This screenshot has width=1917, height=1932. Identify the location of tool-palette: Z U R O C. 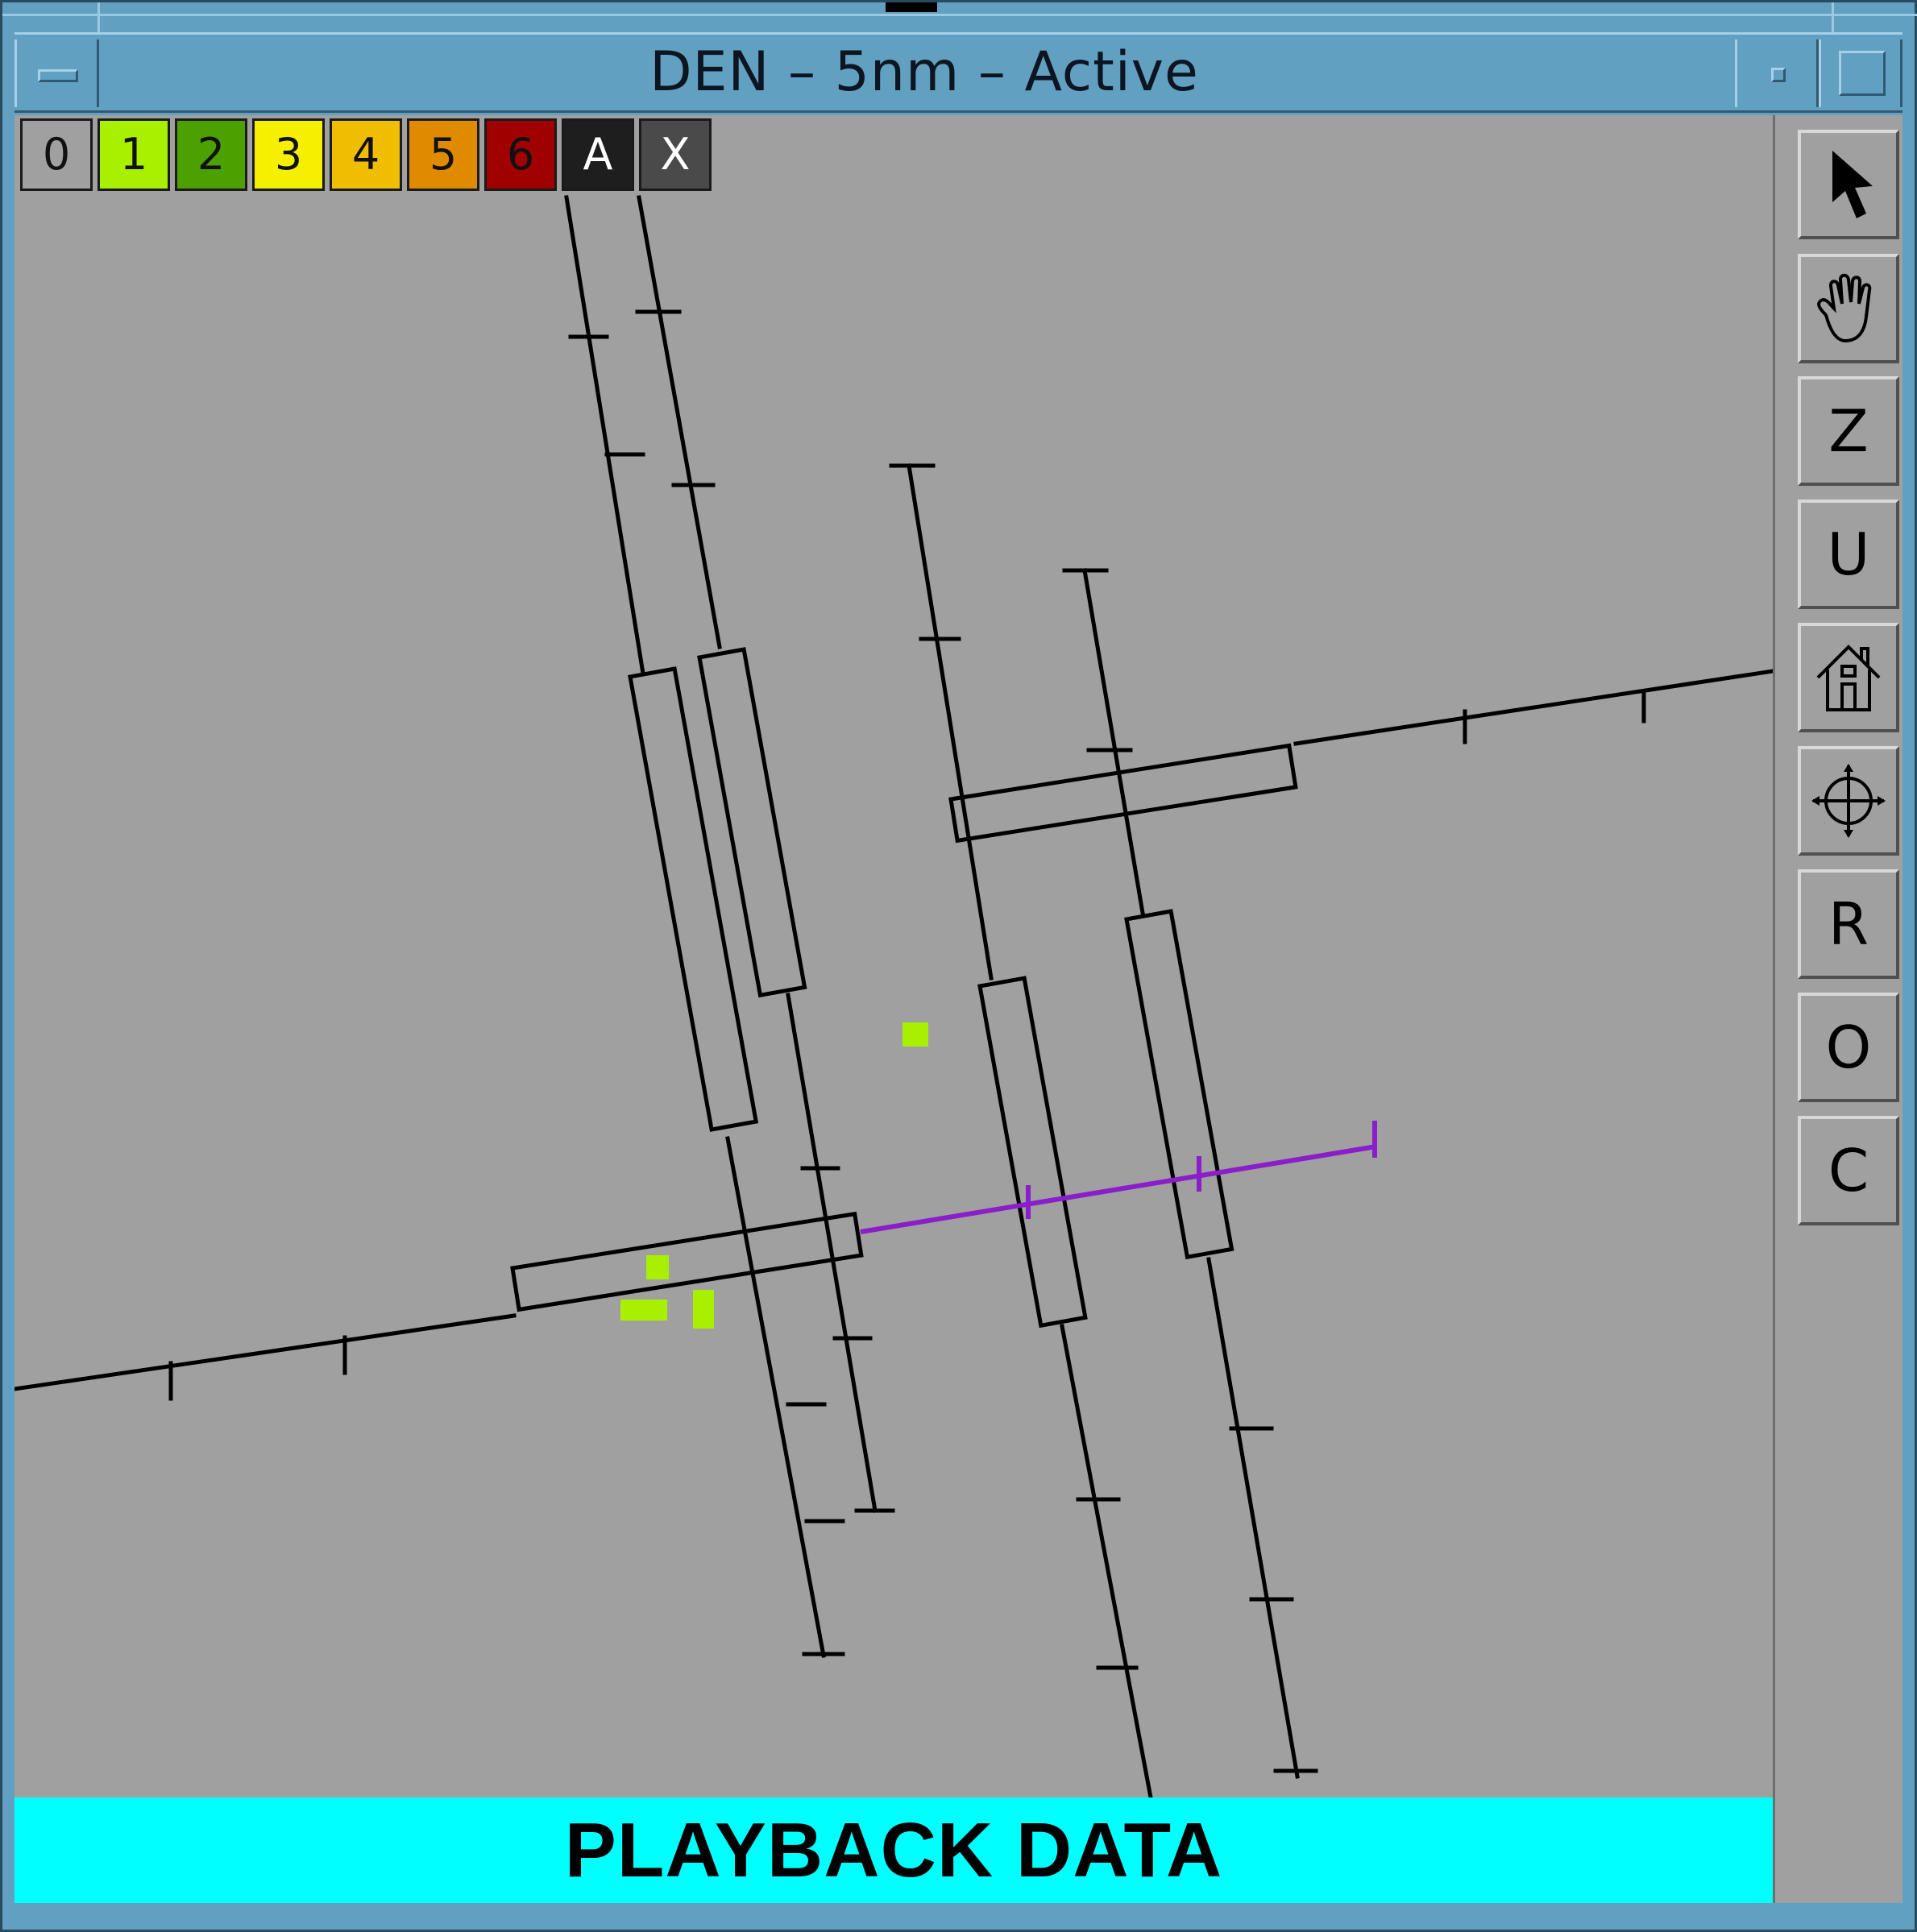
(1837, 1009).